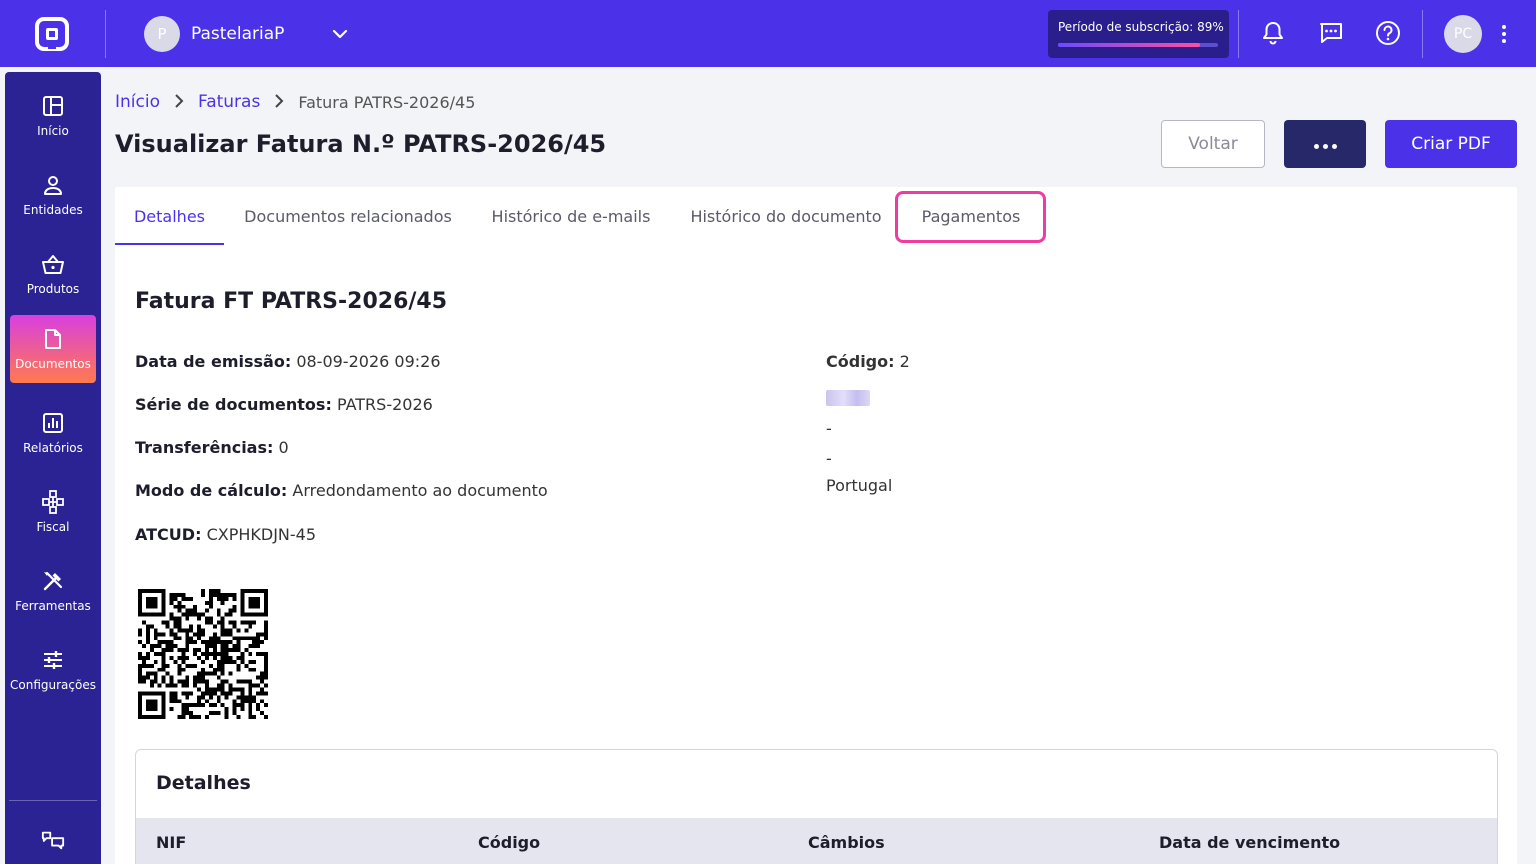 The image size is (1536, 864). I want to click on sidebar-item-entidades: Entidades, so click(53, 195).